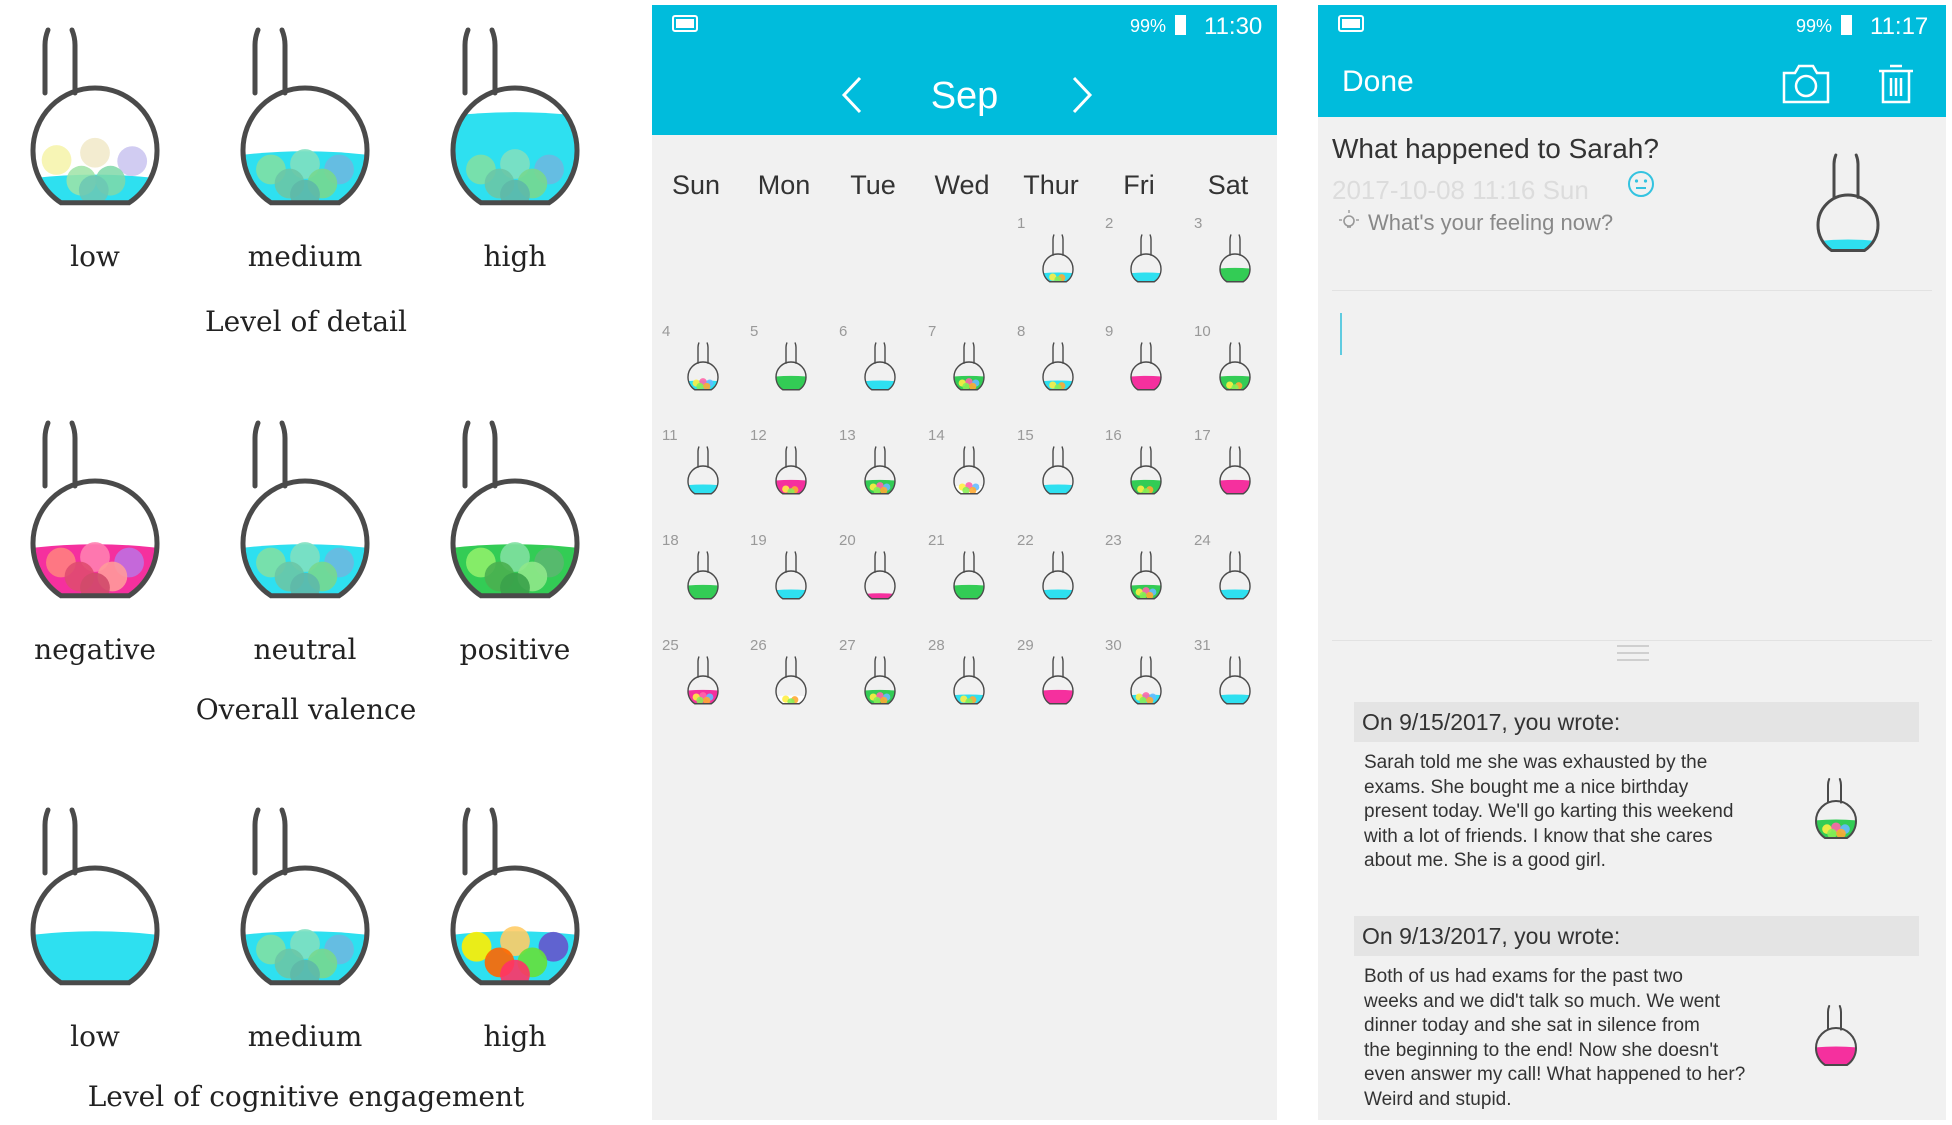  Describe the element at coordinates (1139, 479) in the screenshot. I see `calendar-day: 16` at that location.